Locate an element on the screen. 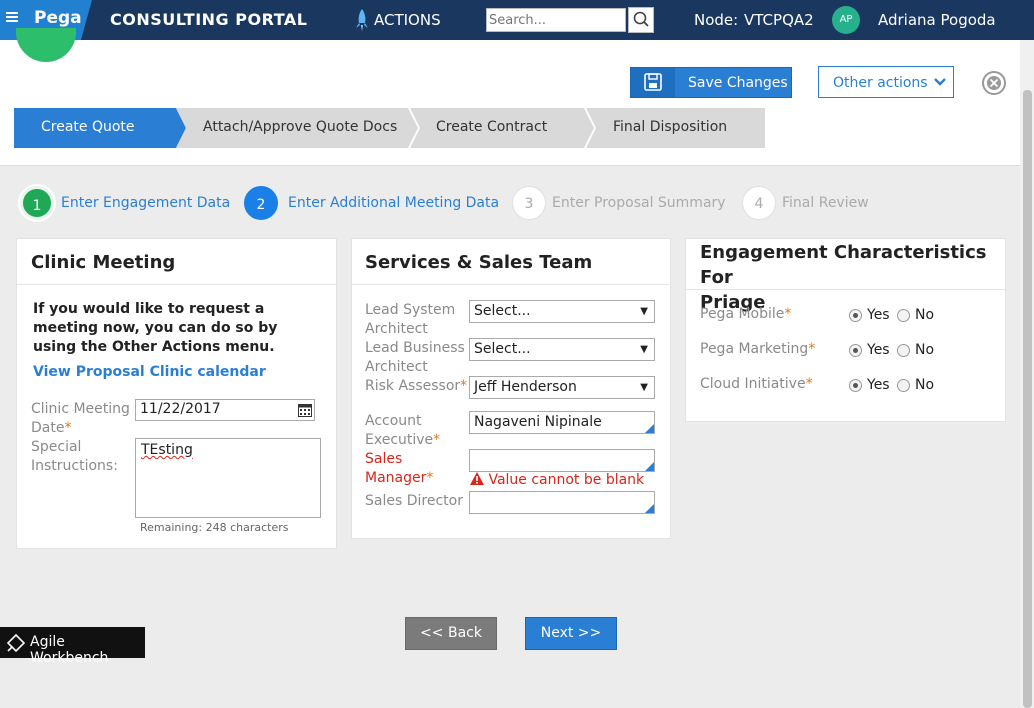 Image resolution: width=1034 pixels, height=708 pixels. save-icon-container is located at coordinates (653, 82).